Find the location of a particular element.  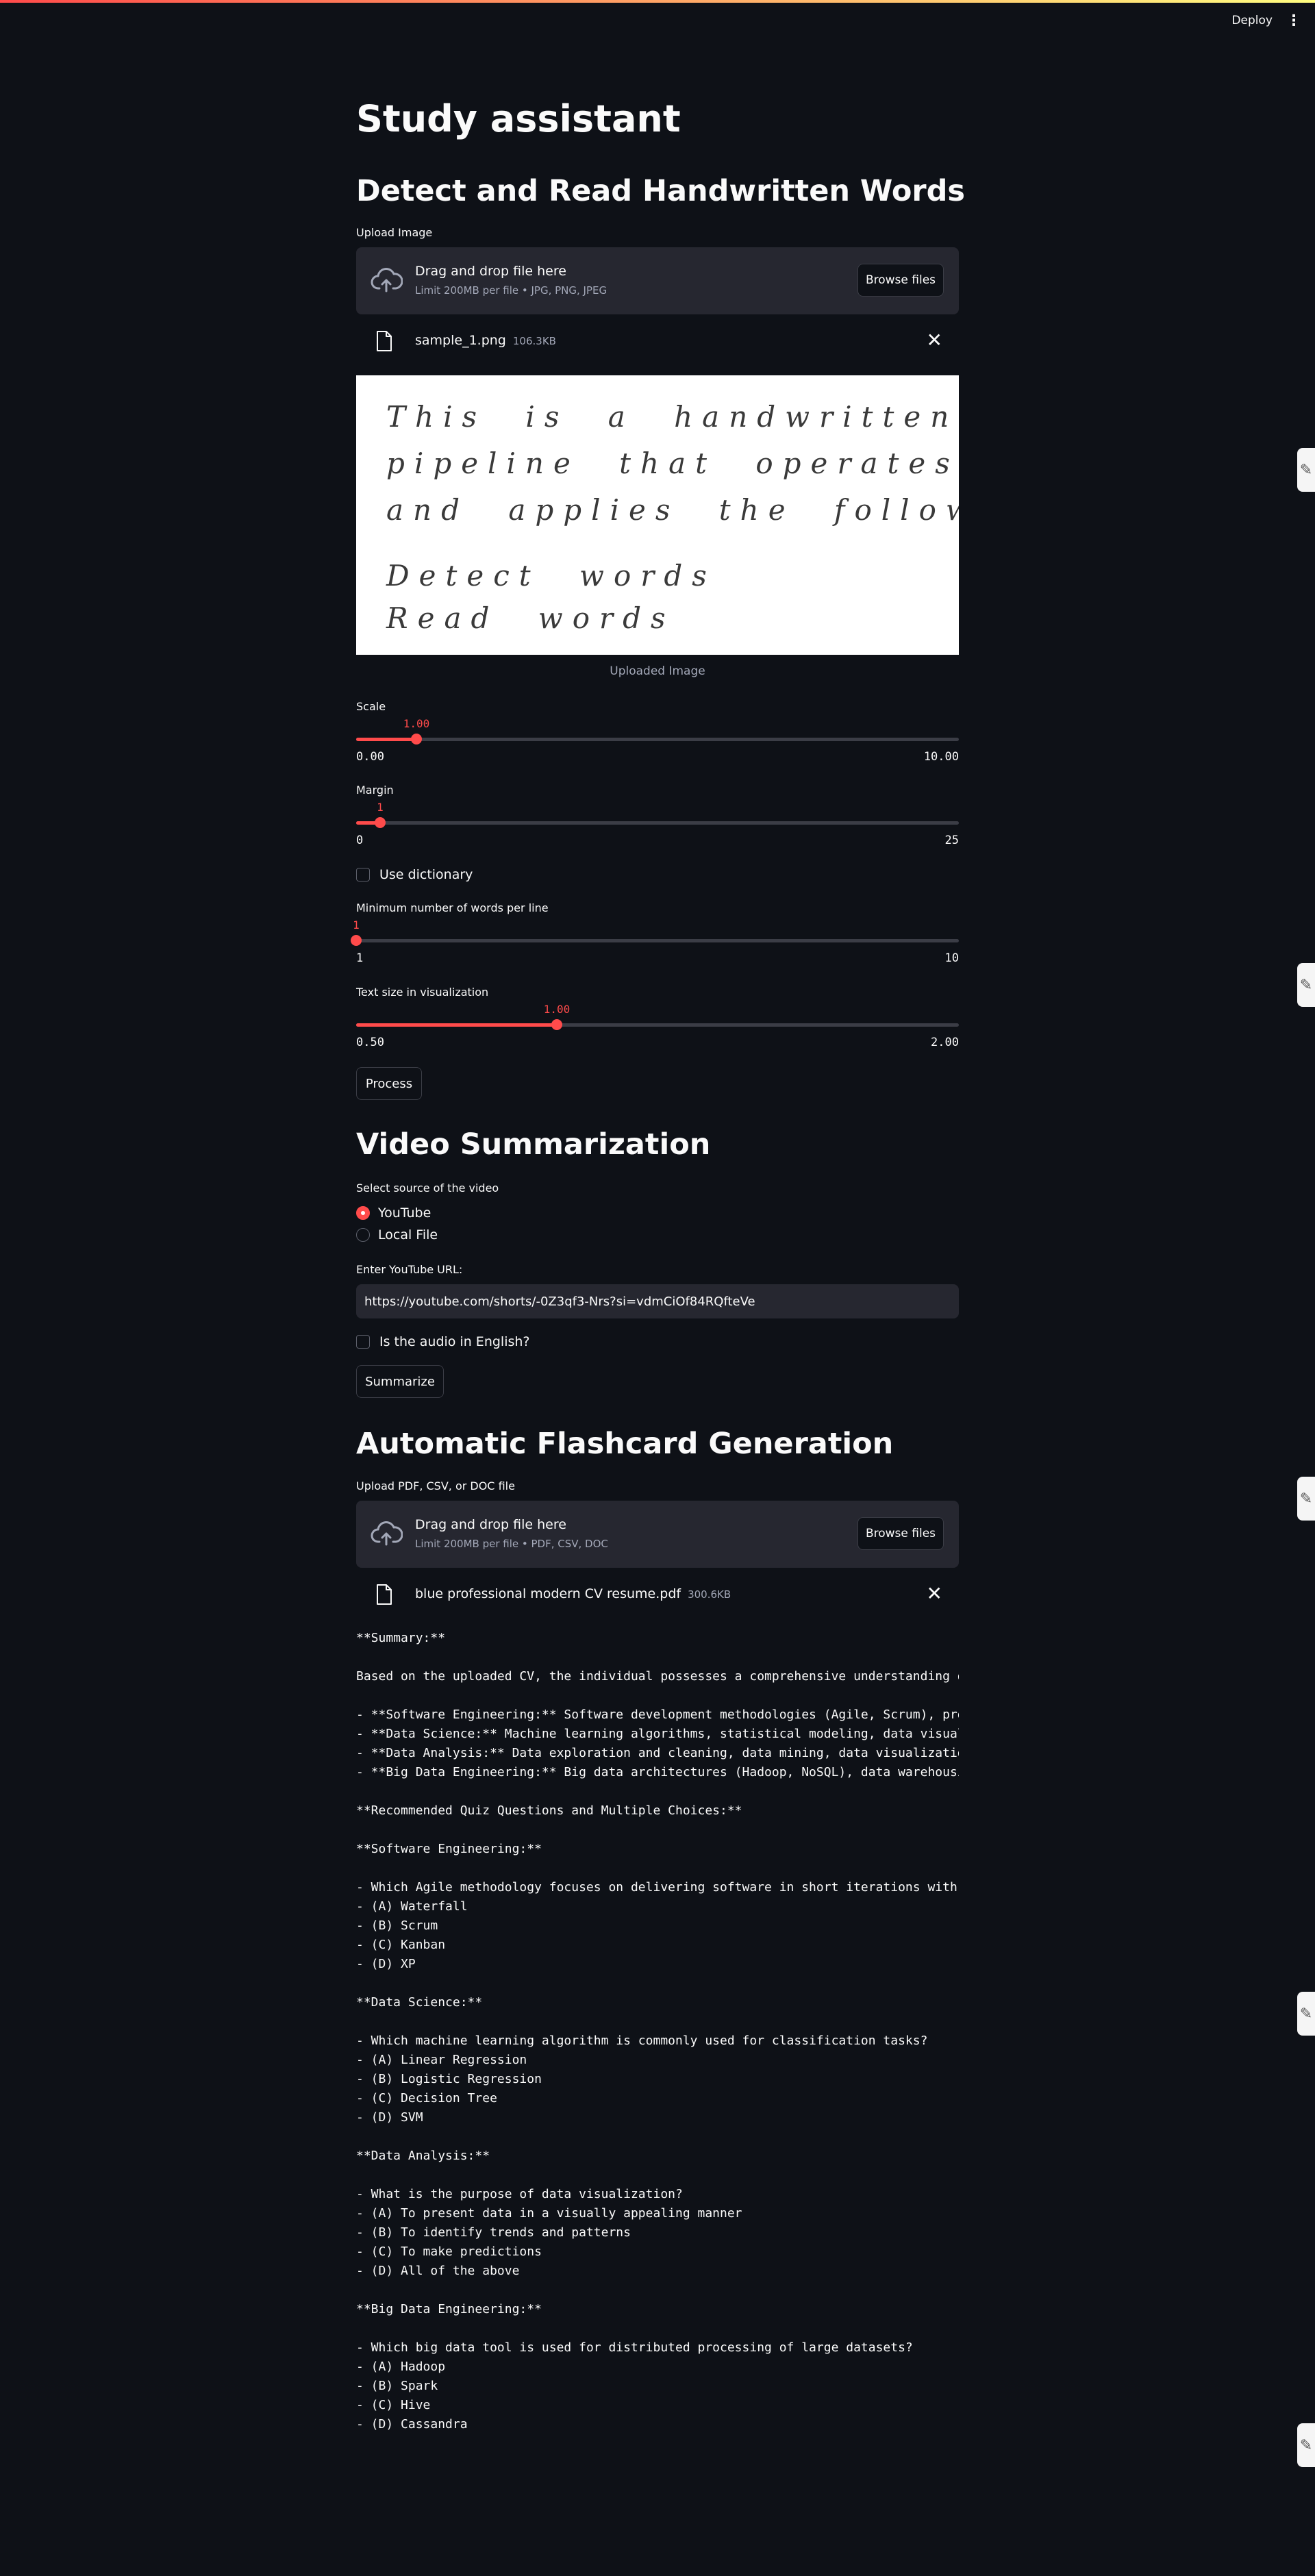

output-line: - (A) Waterfall is located at coordinates (412, 1906).